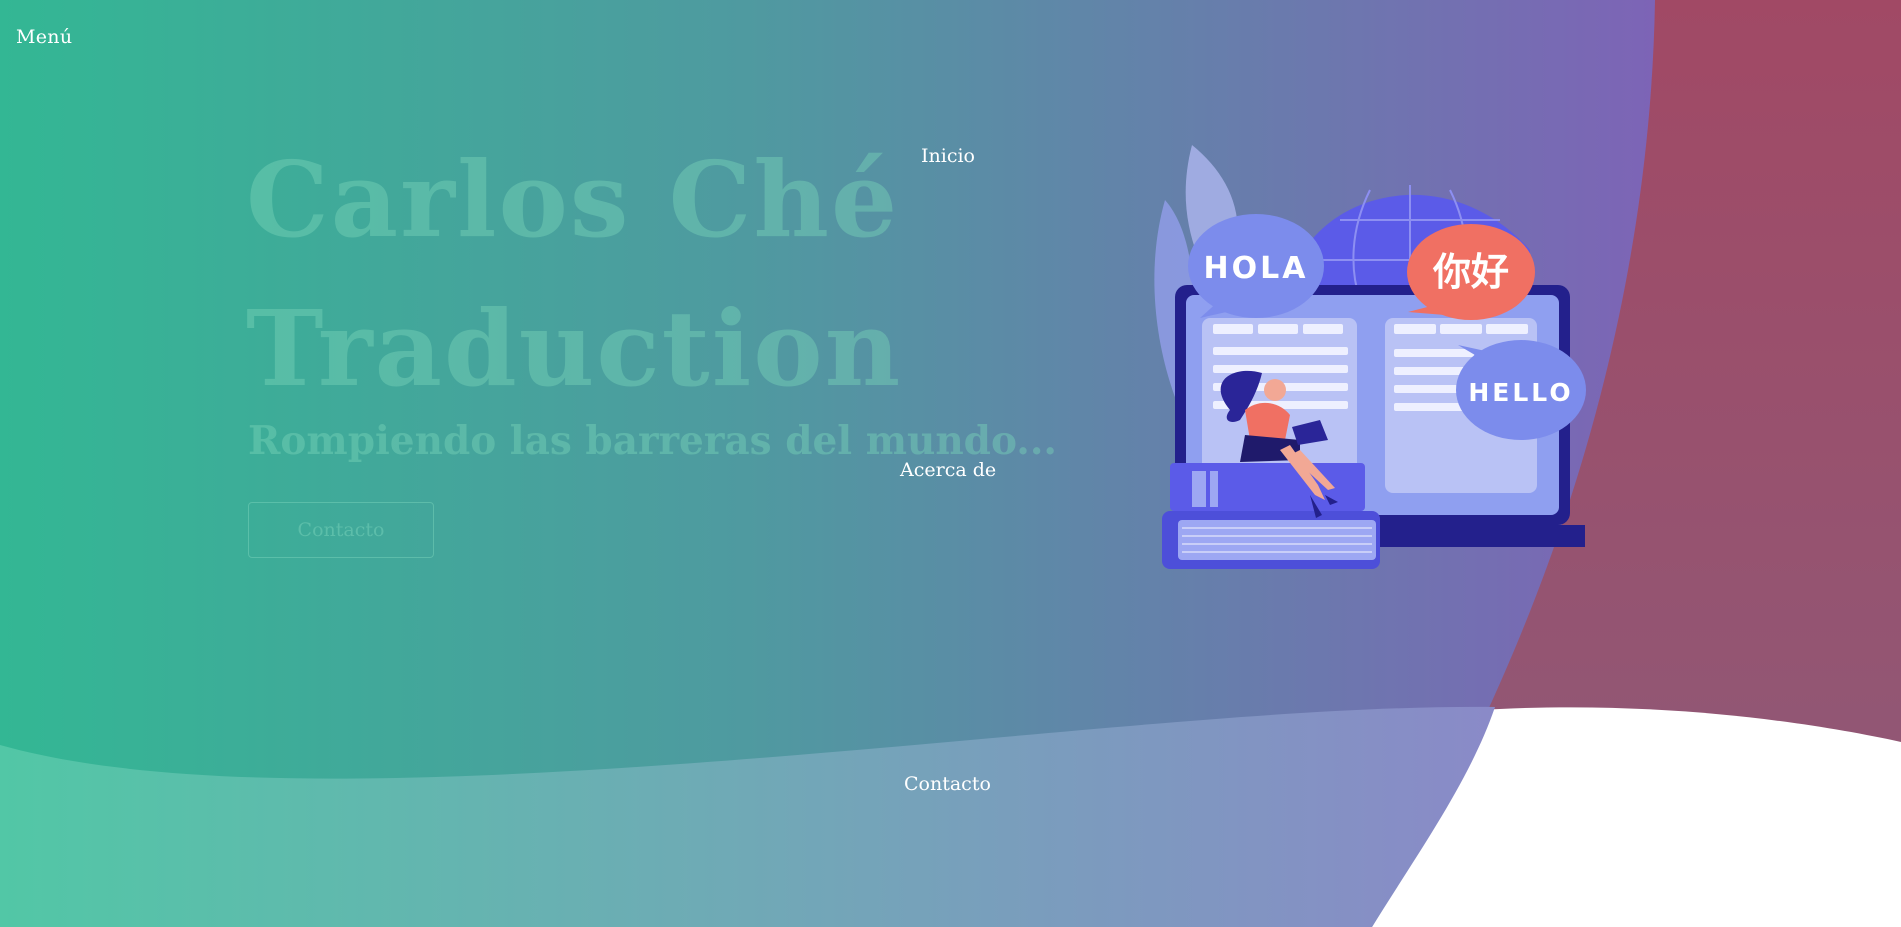 This screenshot has width=1901, height=927. What do you see at coordinates (341, 530) in the screenshot?
I see `contact-button: Contacto` at bounding box center [341, 530].